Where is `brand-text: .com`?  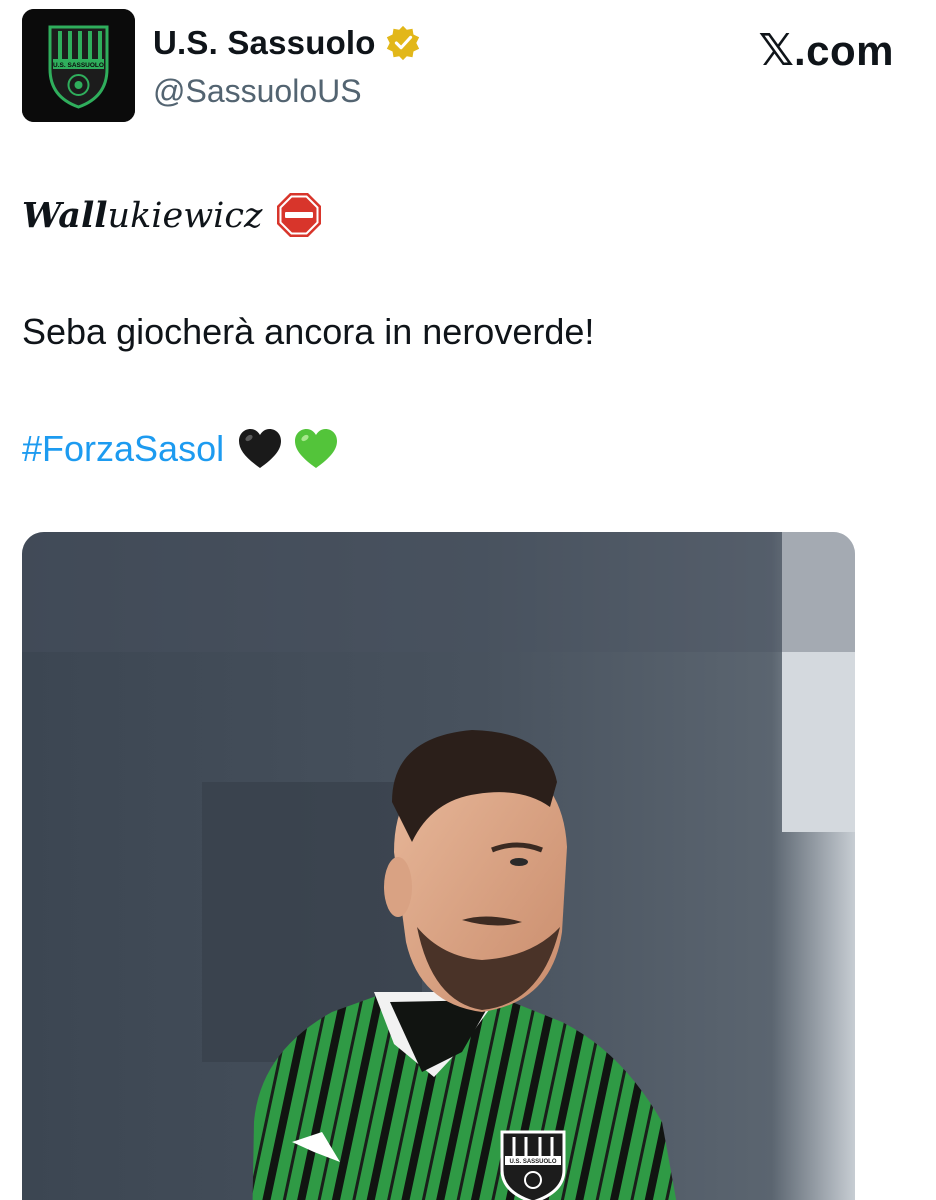 brand-text: .com is located at coordinates (843, 50).